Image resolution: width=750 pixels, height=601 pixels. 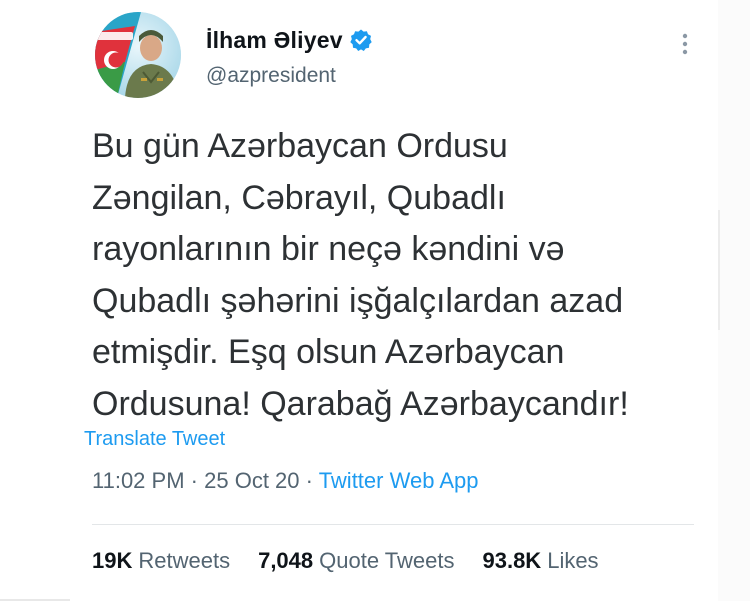 What do you see at coordinates (512, 560) in the screenshot?
I see `likes-count: 93.8K` at bounding box center [512, 560].